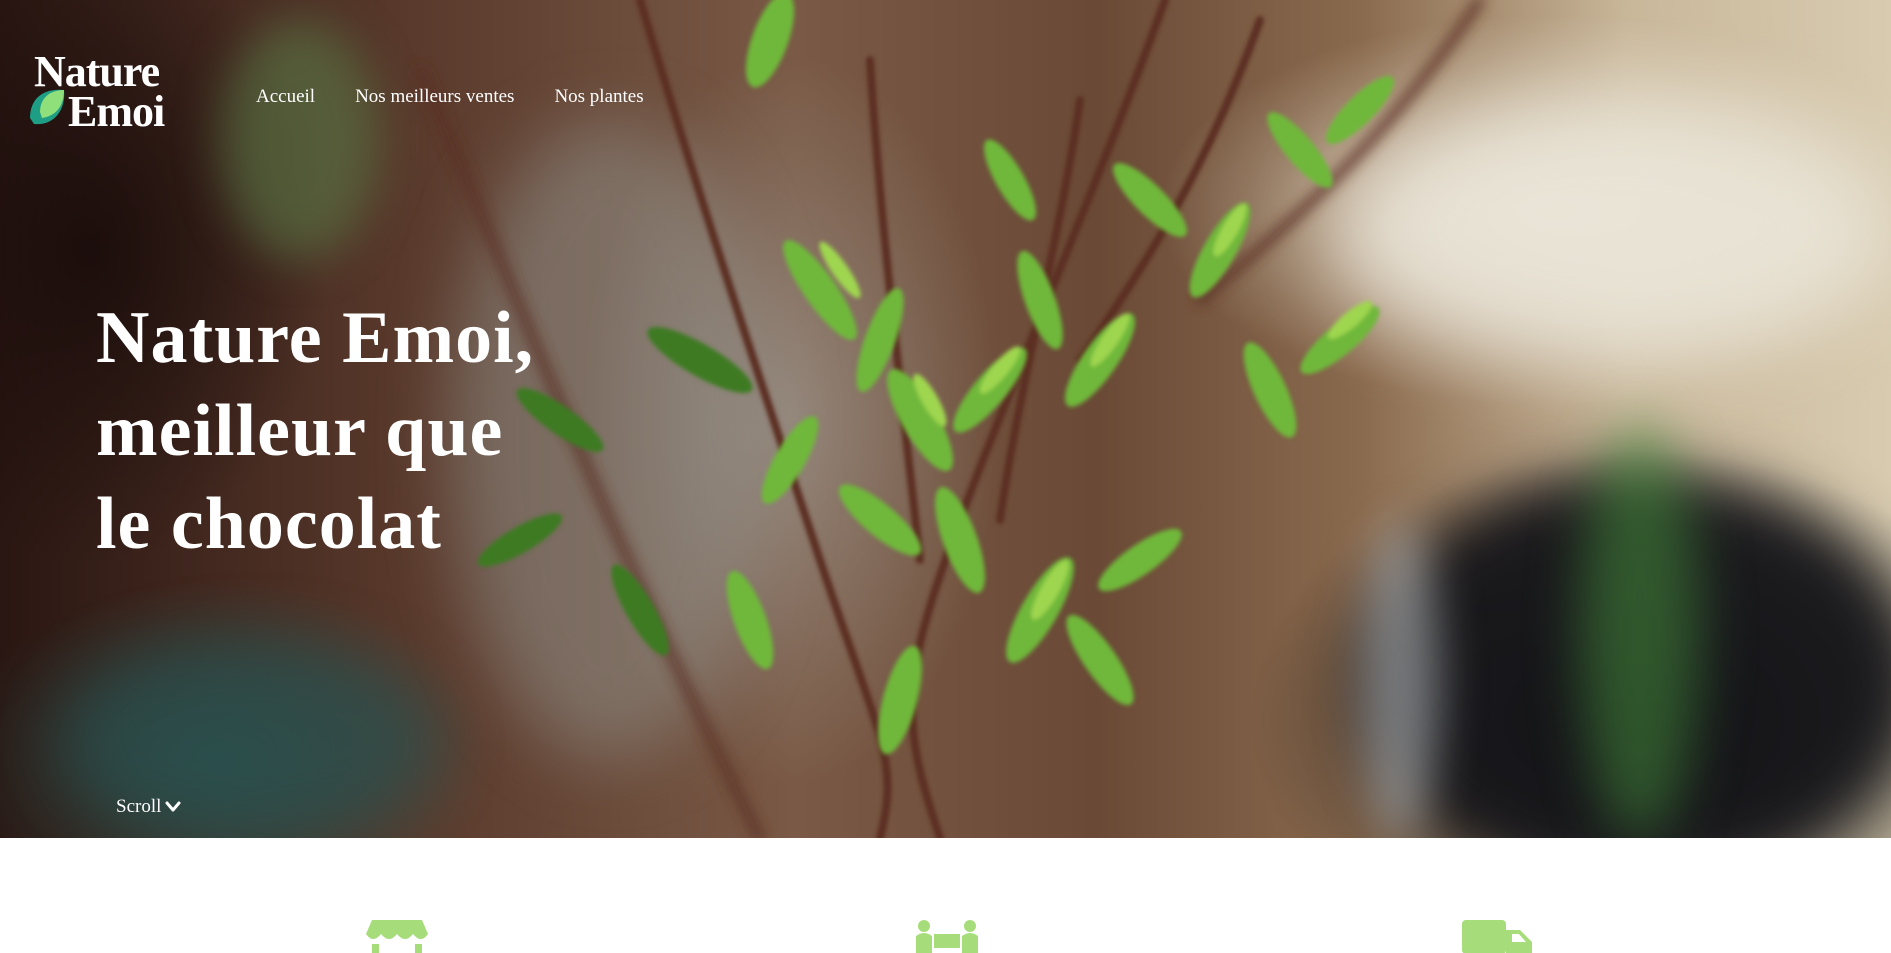 Image resolution: width=1891 pixels, height=953 pixels. I want to click on hero-headline-line: Nature Emoi,, so click(315, 338).